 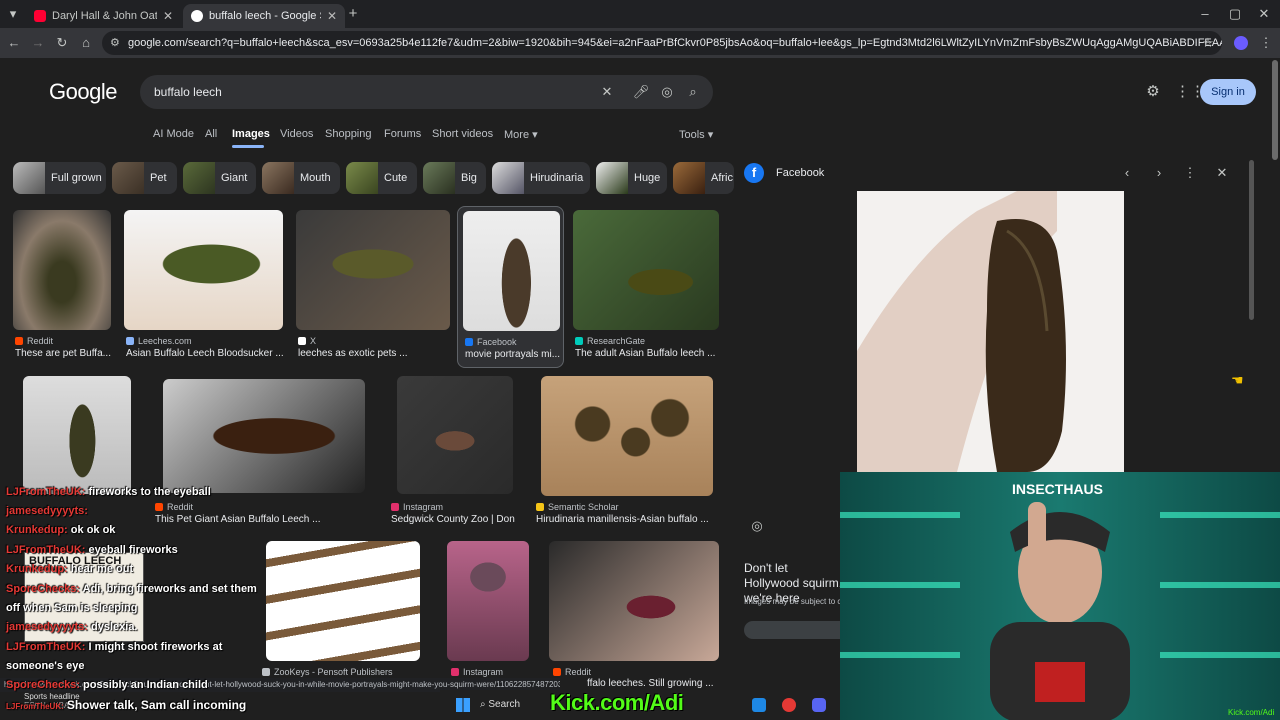 What do you see at coordinates (1222, 173) in the screenshot?
I see `close-panel-icon: ✕` at bounding box center [1222, 173].